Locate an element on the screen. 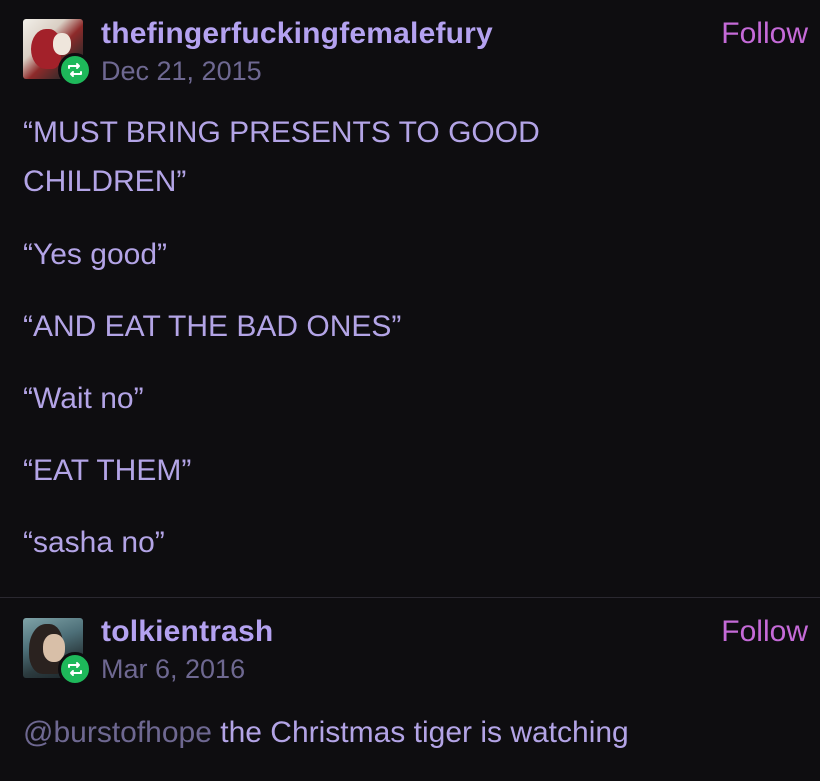  post-divider is located at coordinates (410, 597).